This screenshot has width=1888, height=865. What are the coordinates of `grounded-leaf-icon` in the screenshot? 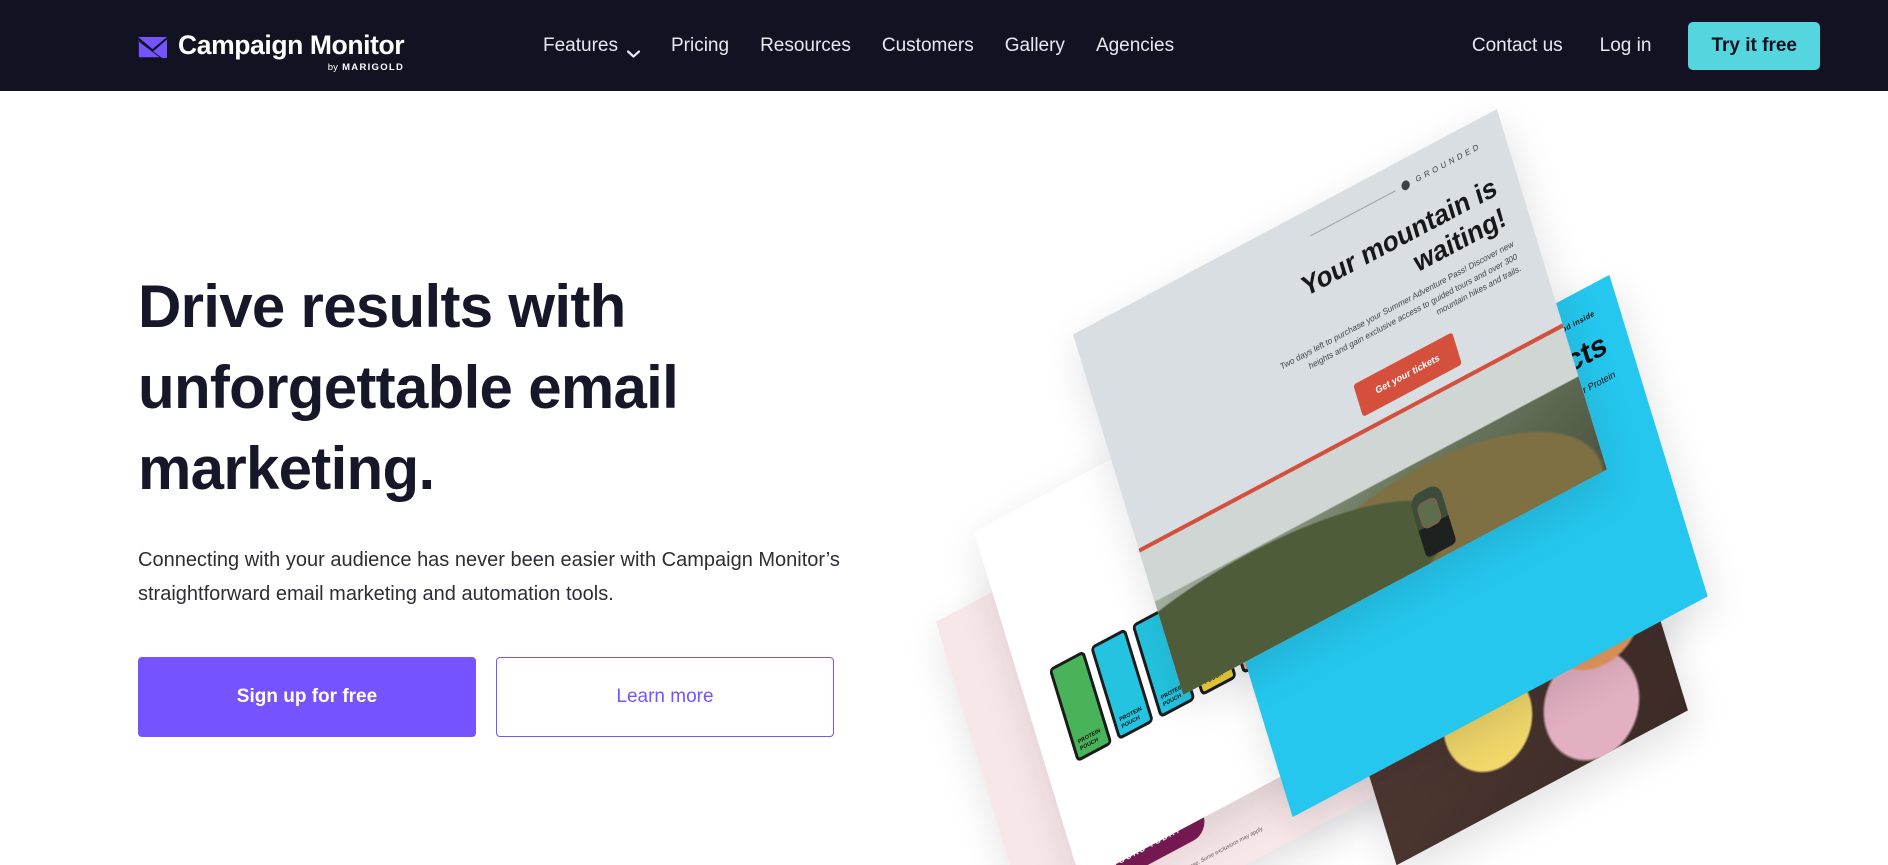 It's located at (1406, 185).